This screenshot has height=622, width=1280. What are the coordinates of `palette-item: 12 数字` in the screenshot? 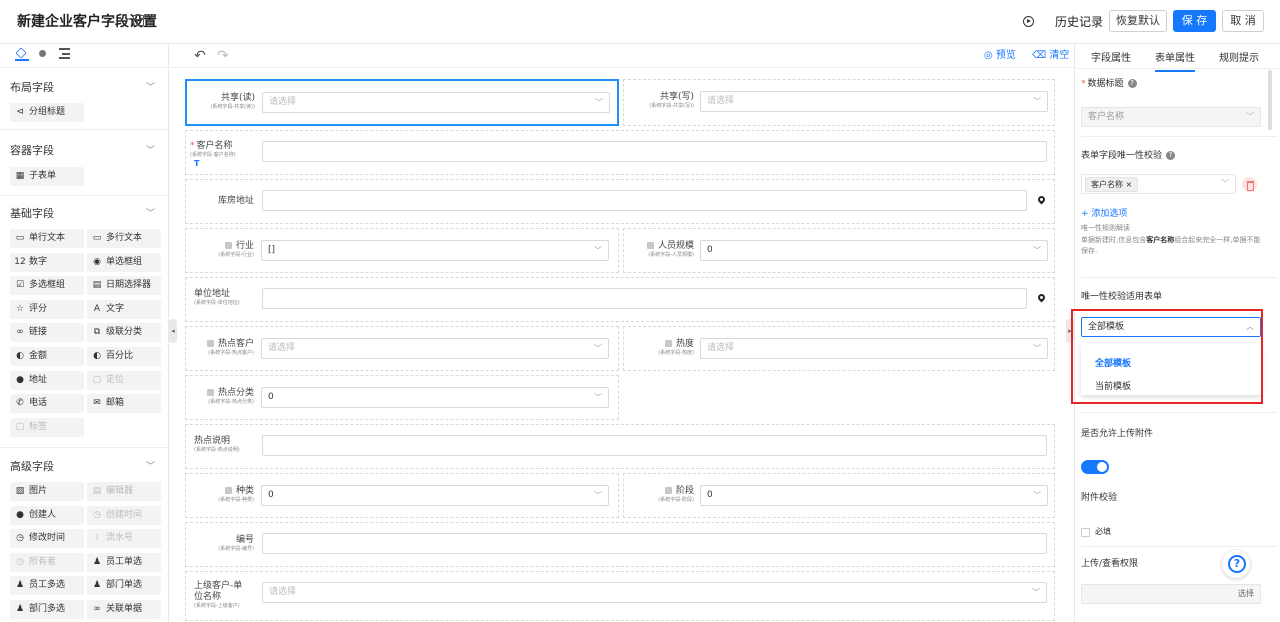 It's located at (47, 262).